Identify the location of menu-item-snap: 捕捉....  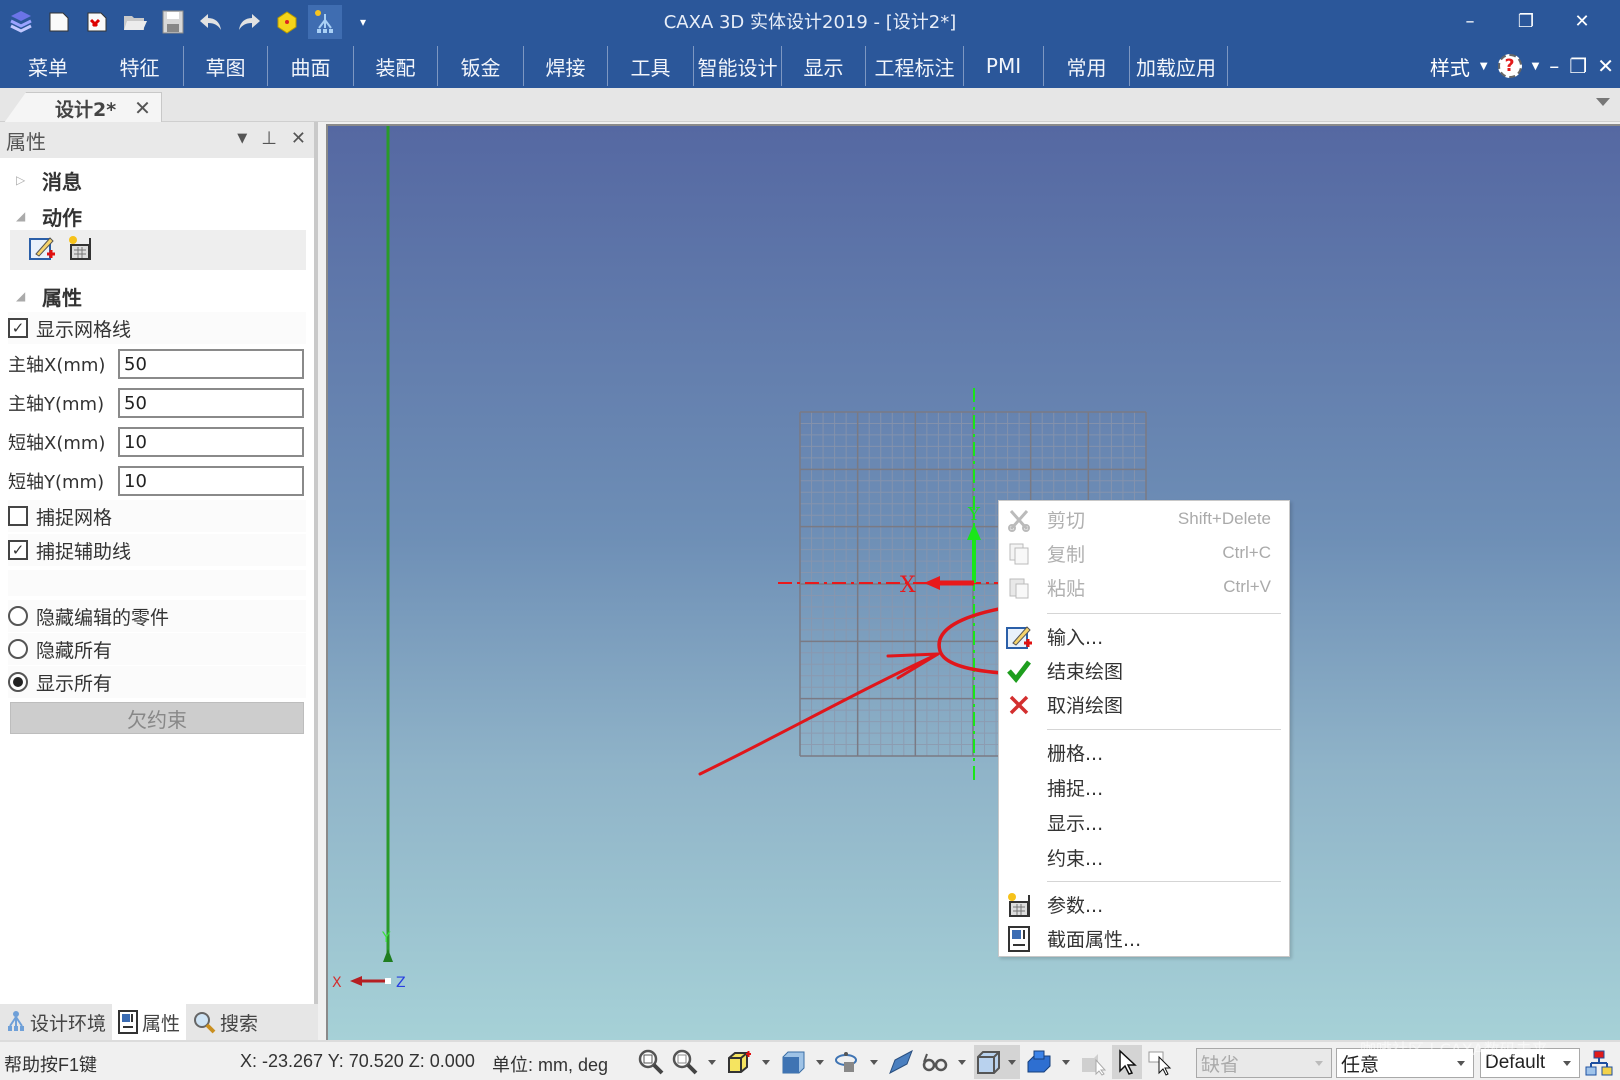
(1144, 787).